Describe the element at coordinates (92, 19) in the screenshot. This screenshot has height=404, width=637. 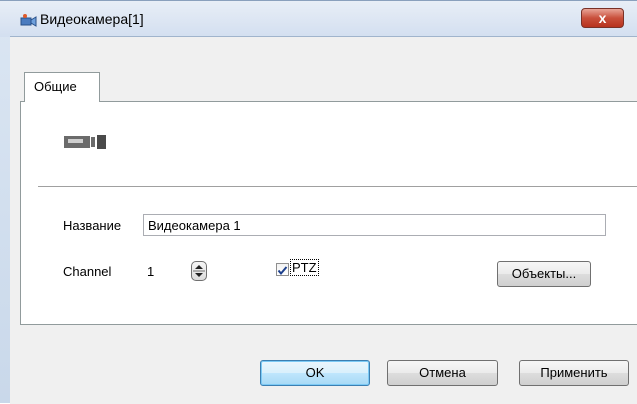
I see `window-title: Видеокамера[1]` at that location.